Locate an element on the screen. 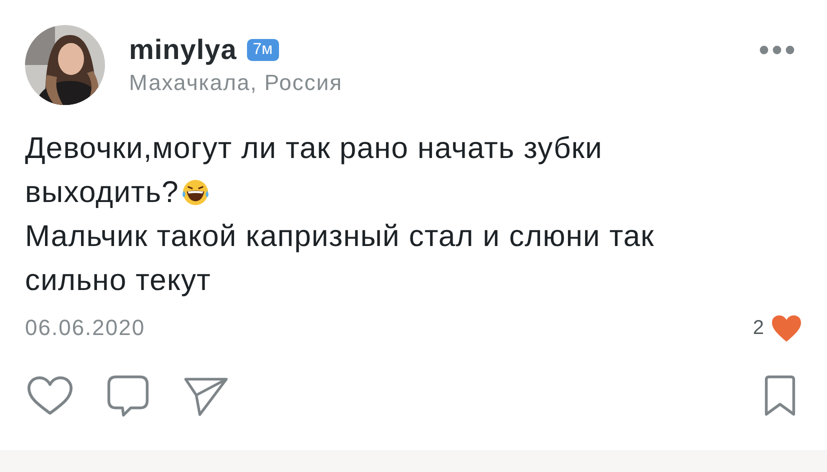 The height and width of the screenshot is (472, 827). post-date: 06.06.2020 is located at coordinates (85, 328).